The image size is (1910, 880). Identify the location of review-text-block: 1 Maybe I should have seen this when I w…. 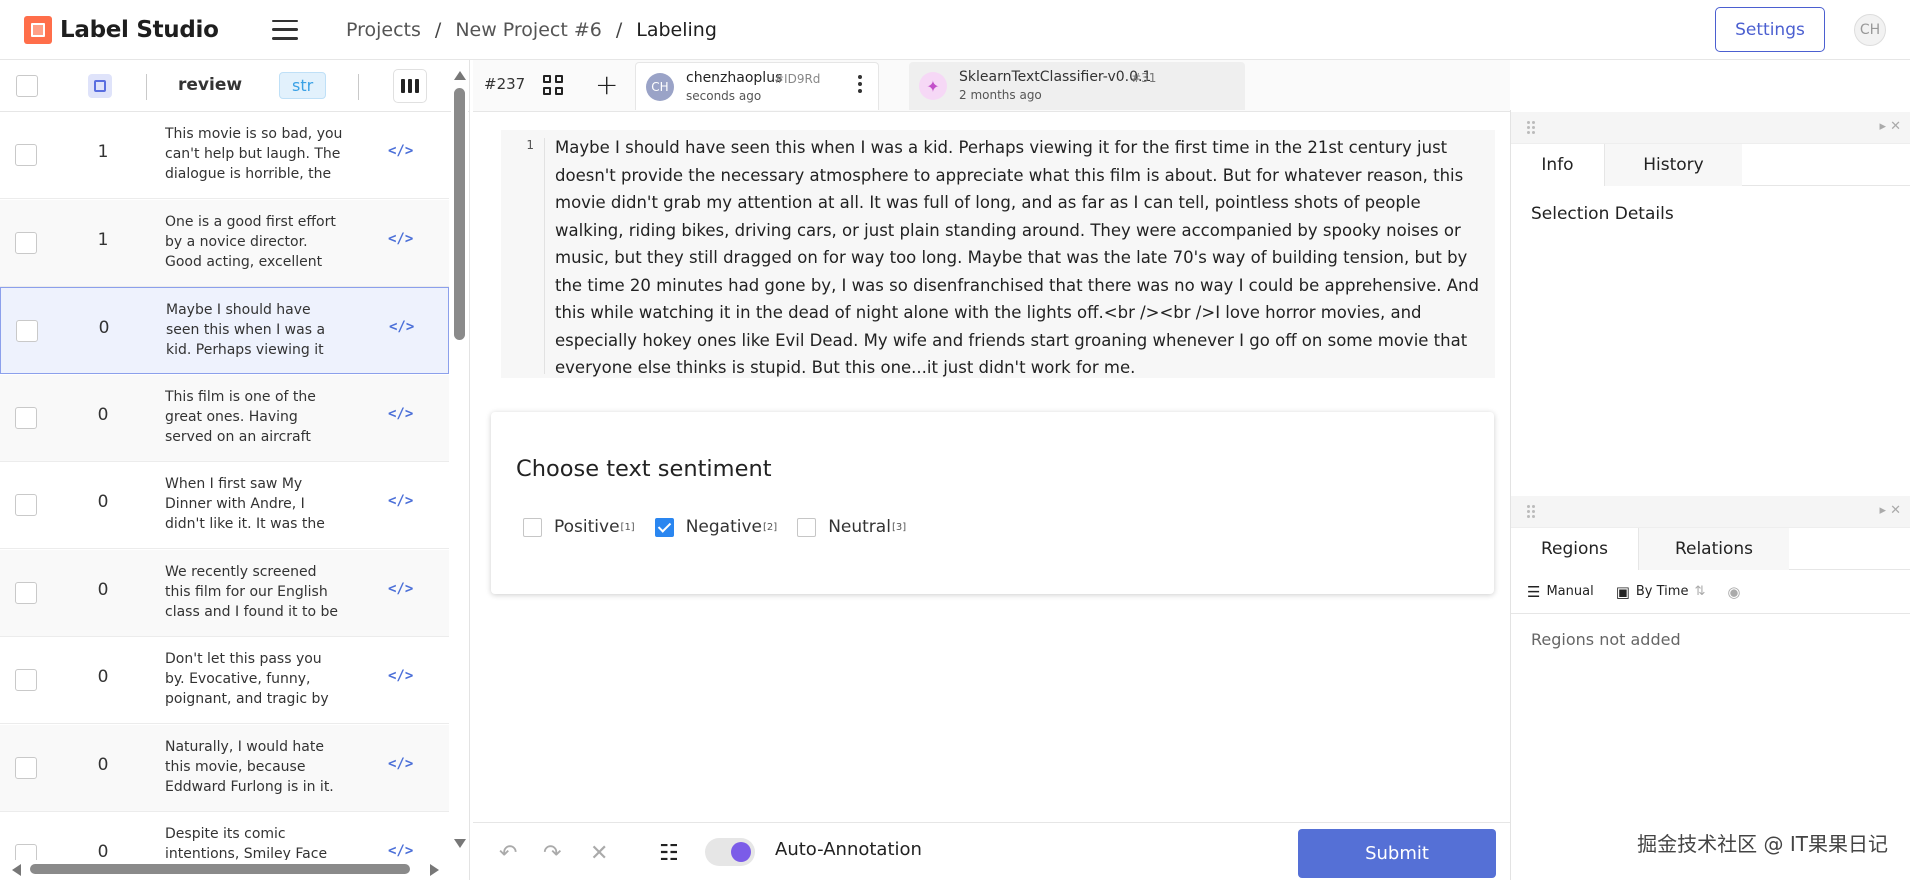
(998, 254).